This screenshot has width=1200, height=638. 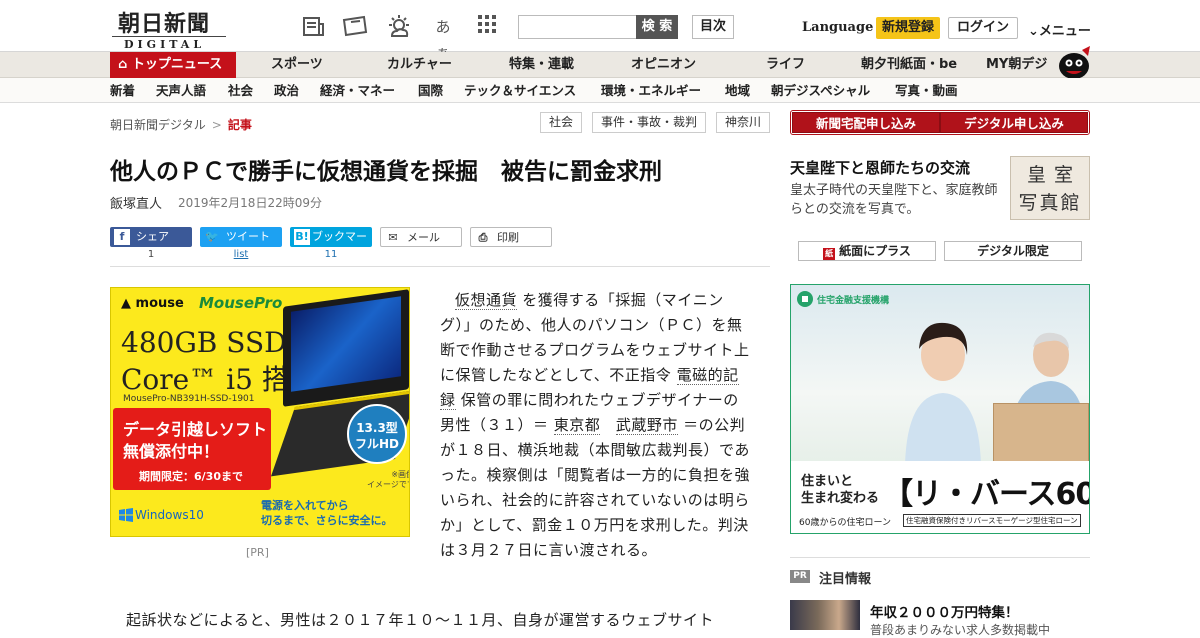 I want to click on feature-title: 天皇陛下と恩師たちの交流, so click(x=880, y=167).